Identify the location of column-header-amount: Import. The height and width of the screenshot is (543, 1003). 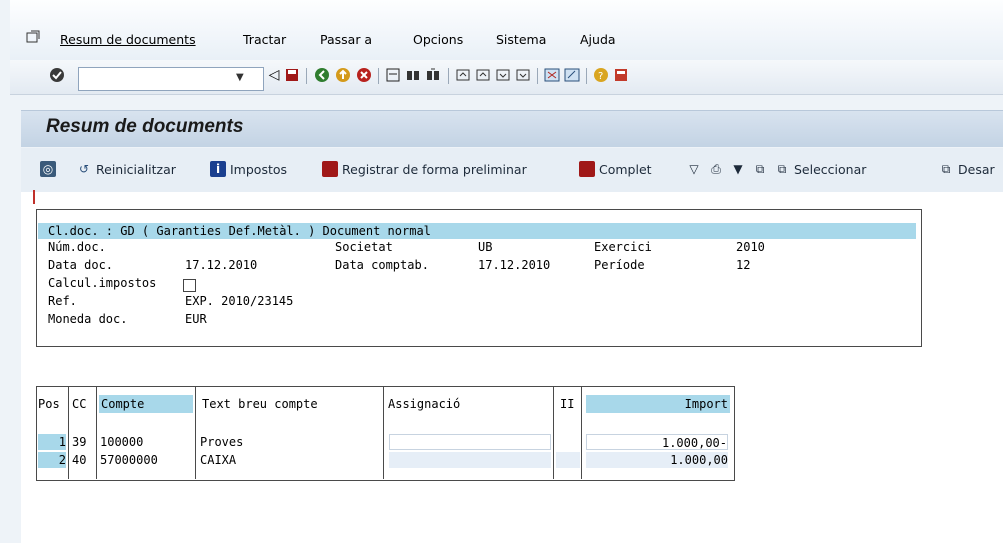
(658, 404).